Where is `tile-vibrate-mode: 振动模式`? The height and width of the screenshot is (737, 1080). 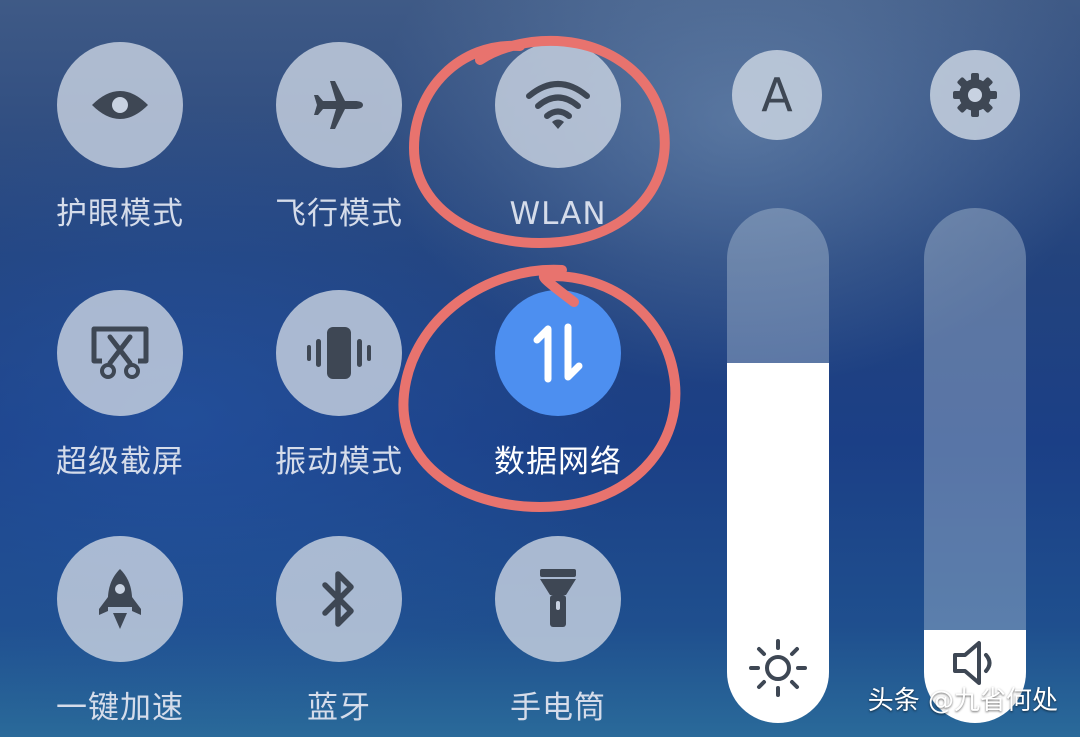
tile-vibrate-mode: 振动模式 is located at coordinates (339, 385).